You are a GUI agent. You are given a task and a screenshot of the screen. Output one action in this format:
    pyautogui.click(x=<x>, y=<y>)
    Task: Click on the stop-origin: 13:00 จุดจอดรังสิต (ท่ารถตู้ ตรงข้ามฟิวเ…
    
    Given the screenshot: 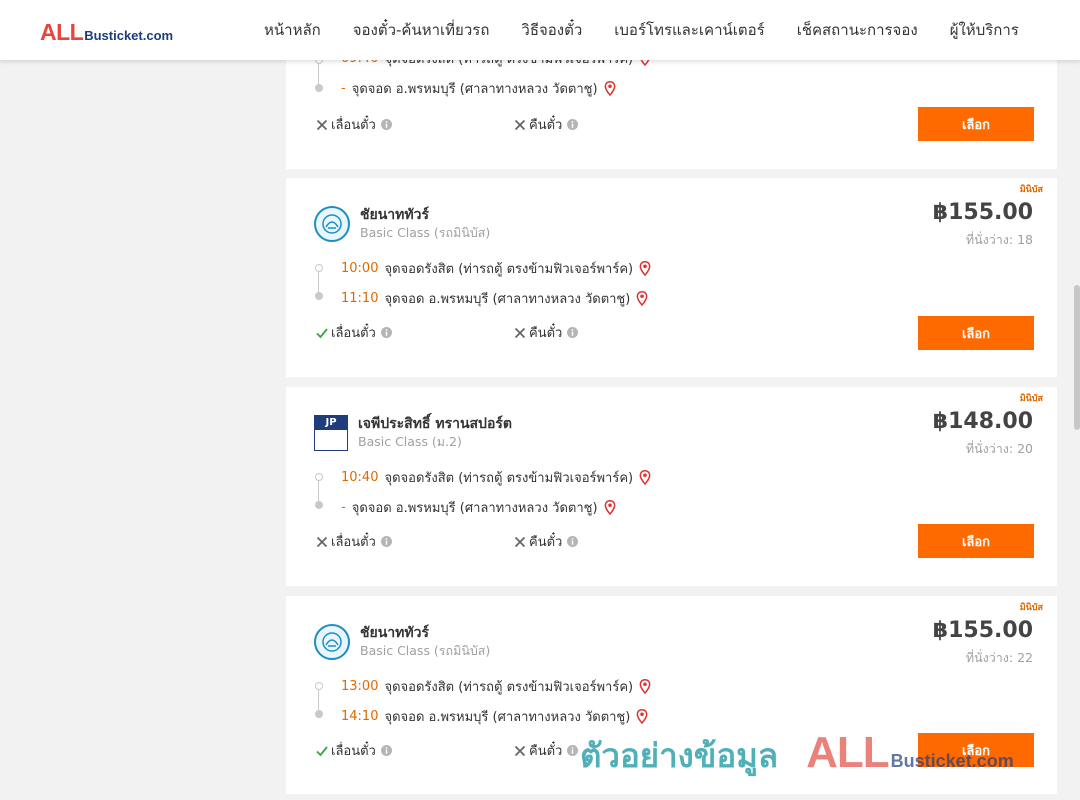 What is the action you would take?
    pyautogui.click(x=496, y=686)
    